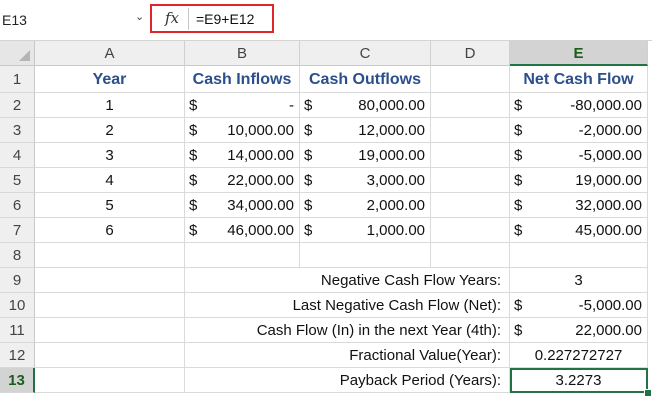  What do you see at coordinates (17, 280) in the screenshot?
I see `row-header-9: 9` at bounding box center [17, 280].